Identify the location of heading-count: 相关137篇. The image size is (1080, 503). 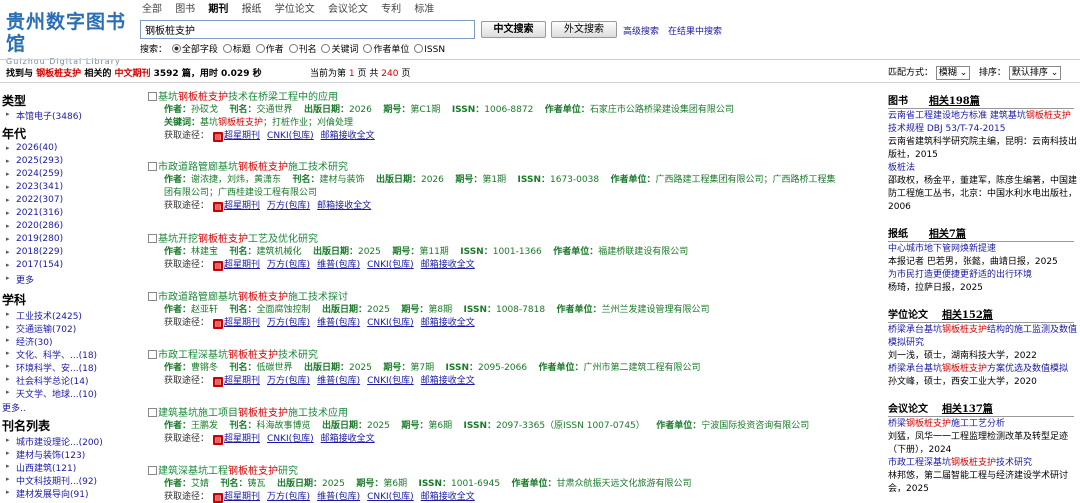
(967, 409).